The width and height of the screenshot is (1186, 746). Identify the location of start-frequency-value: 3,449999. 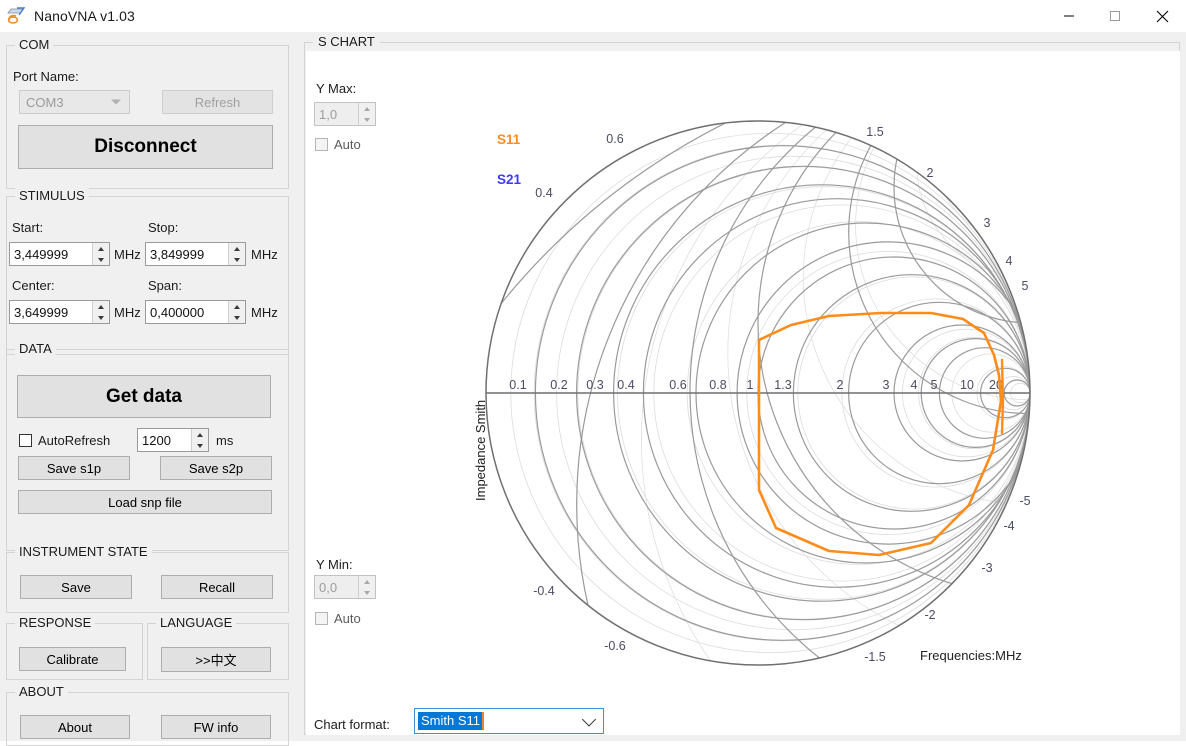
(41, 254).